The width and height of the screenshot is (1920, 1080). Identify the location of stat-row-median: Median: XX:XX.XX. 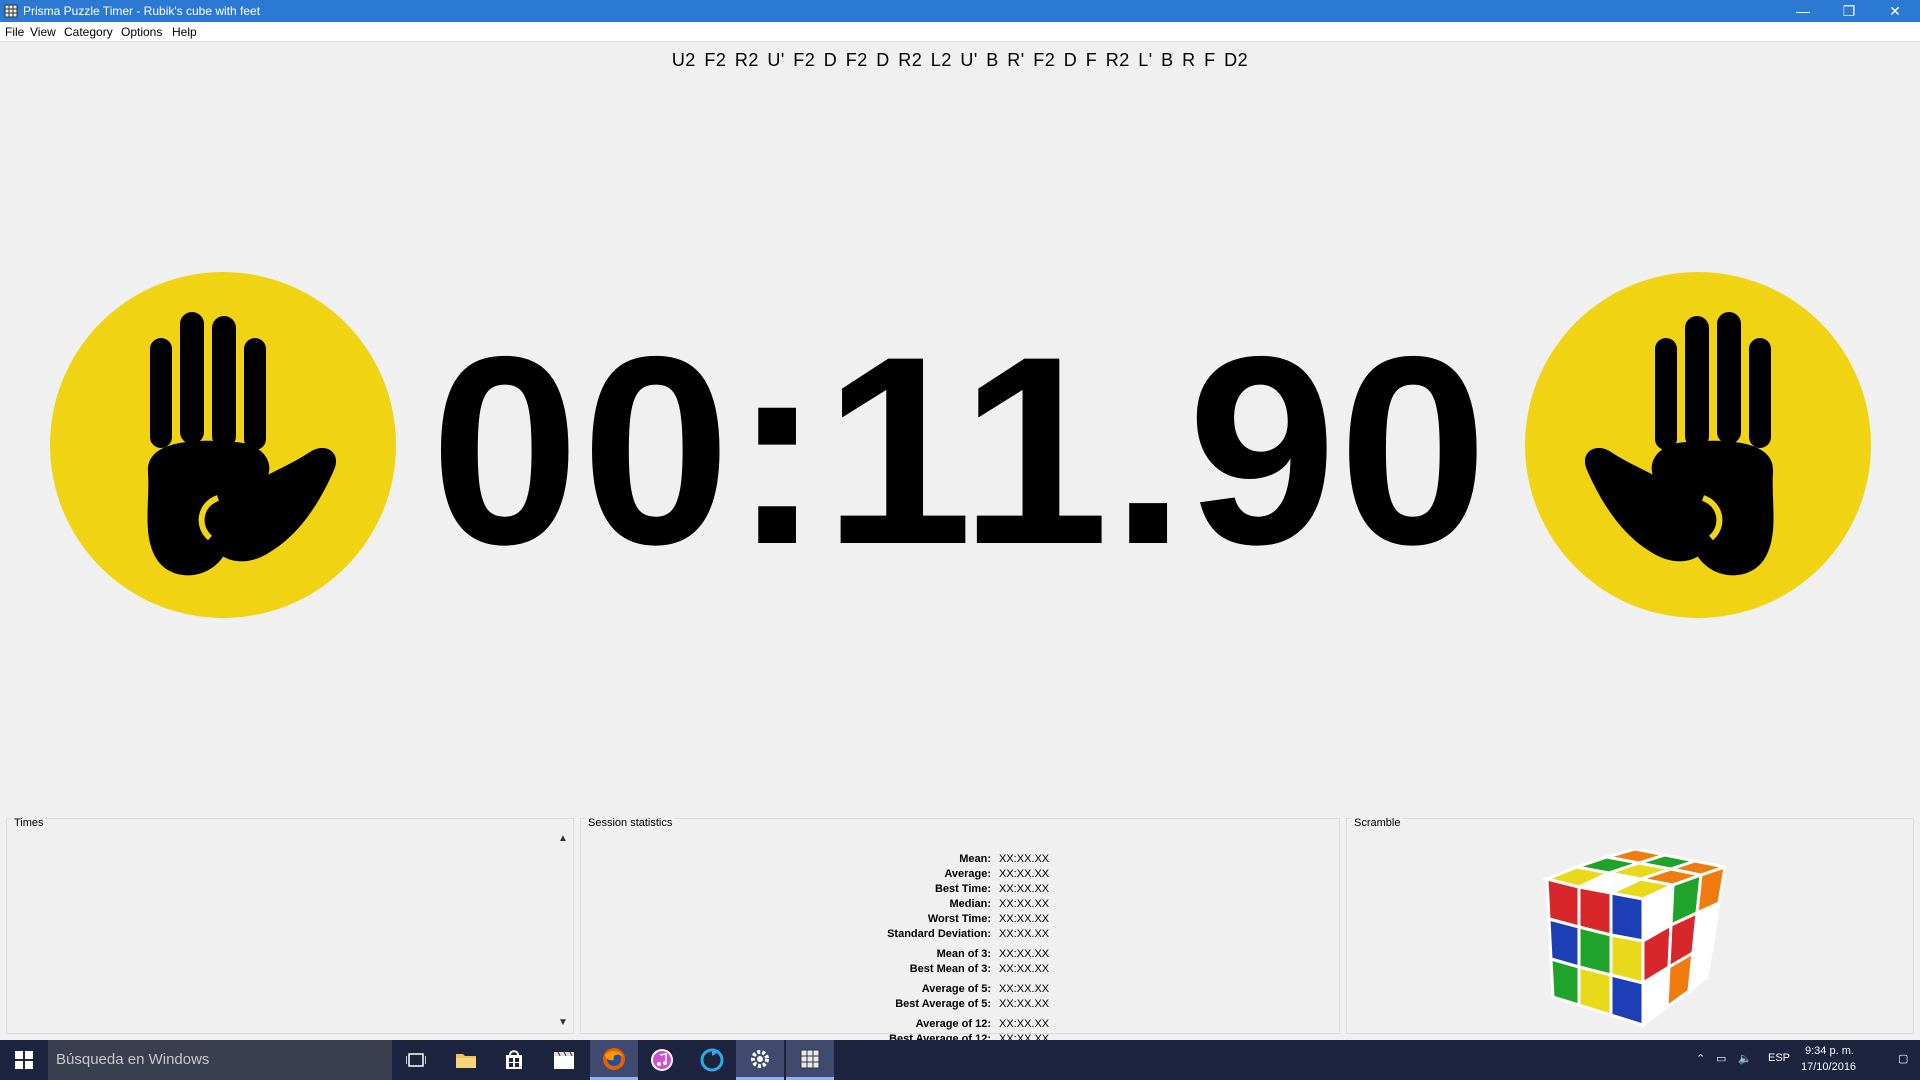
(961, 905).